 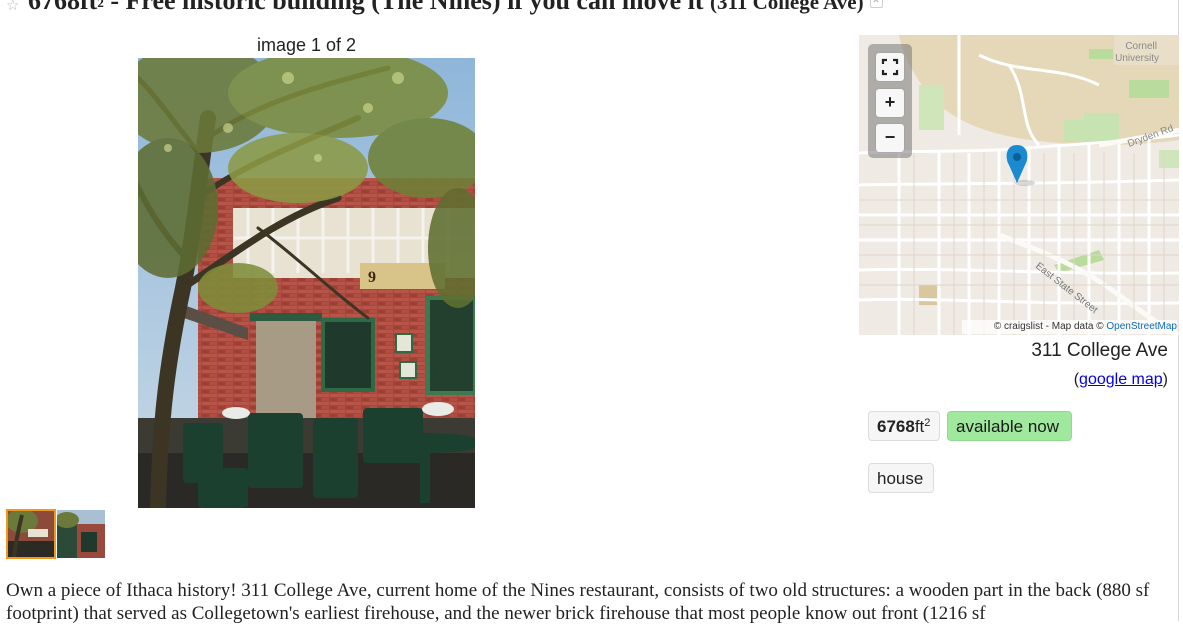 I want to click on map-label-cornell-line2: University, so click(x=1137, y=58).